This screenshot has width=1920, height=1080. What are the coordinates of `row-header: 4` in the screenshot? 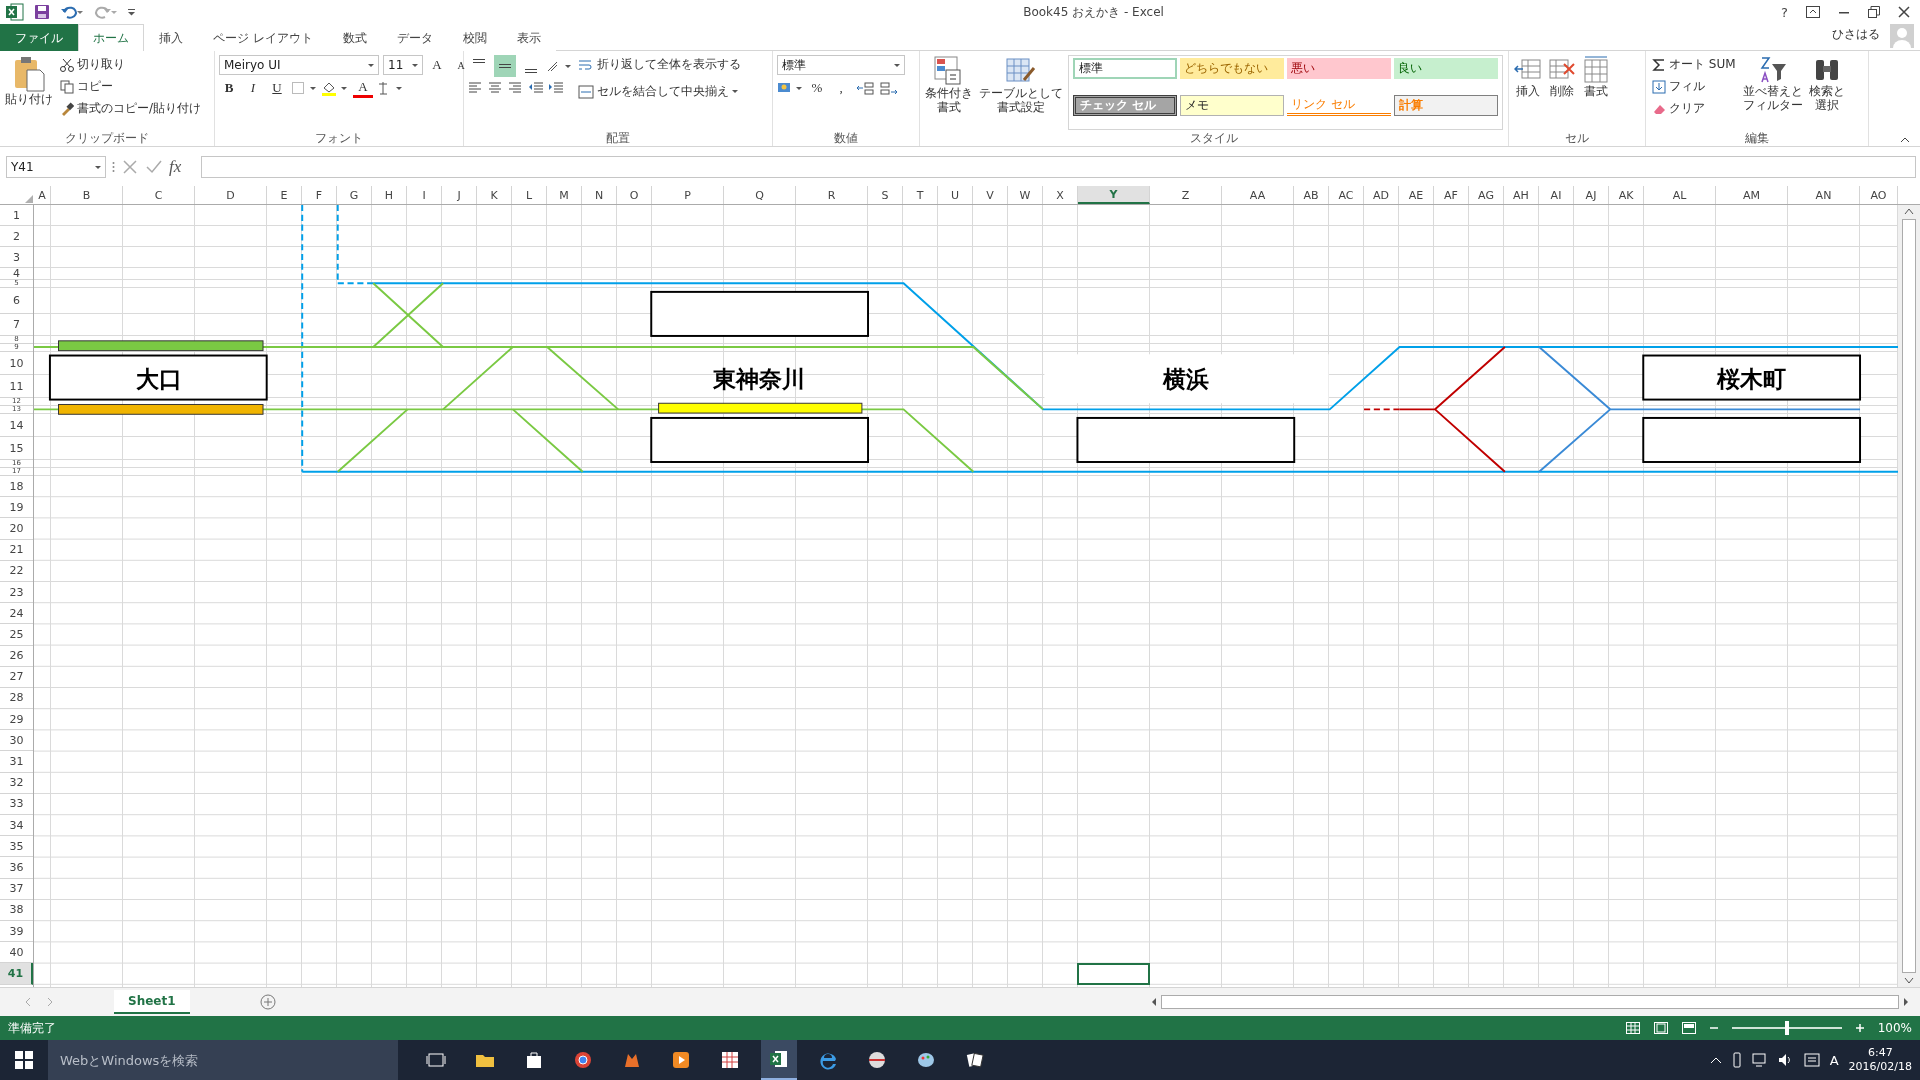 It's located at (16, 274).